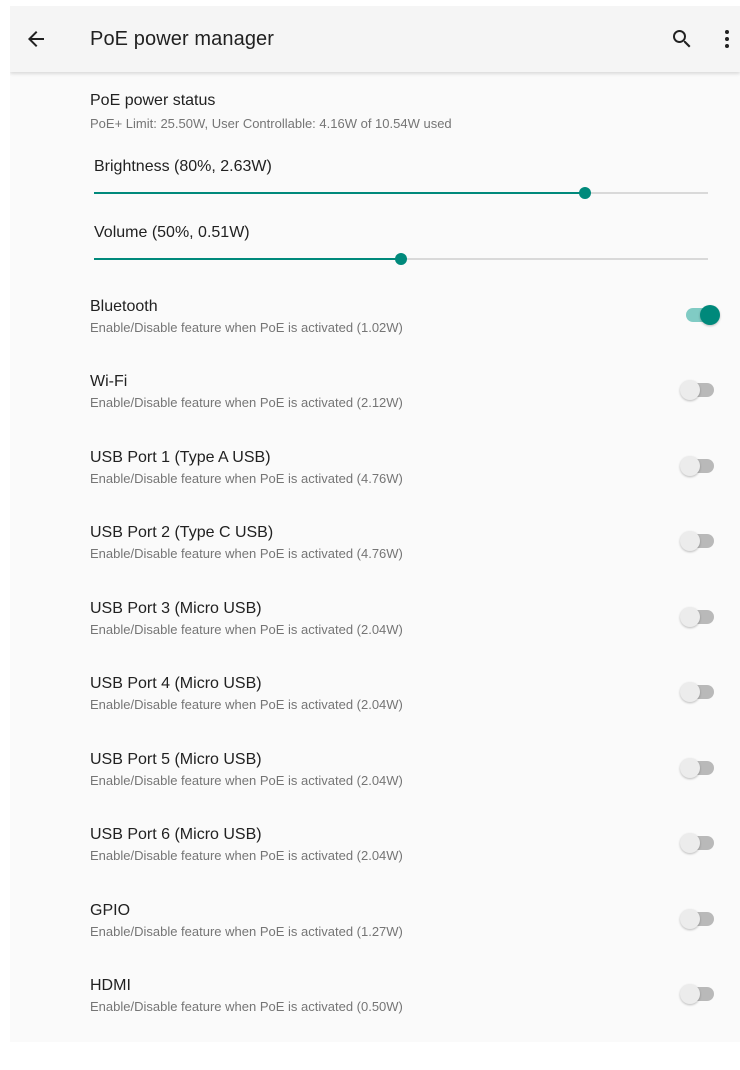 This screenshot has width=740, height=1070. Describe the element at coordinates (124, 306) in the screenshot. I see `setting-title: Bluetooth` at that location.